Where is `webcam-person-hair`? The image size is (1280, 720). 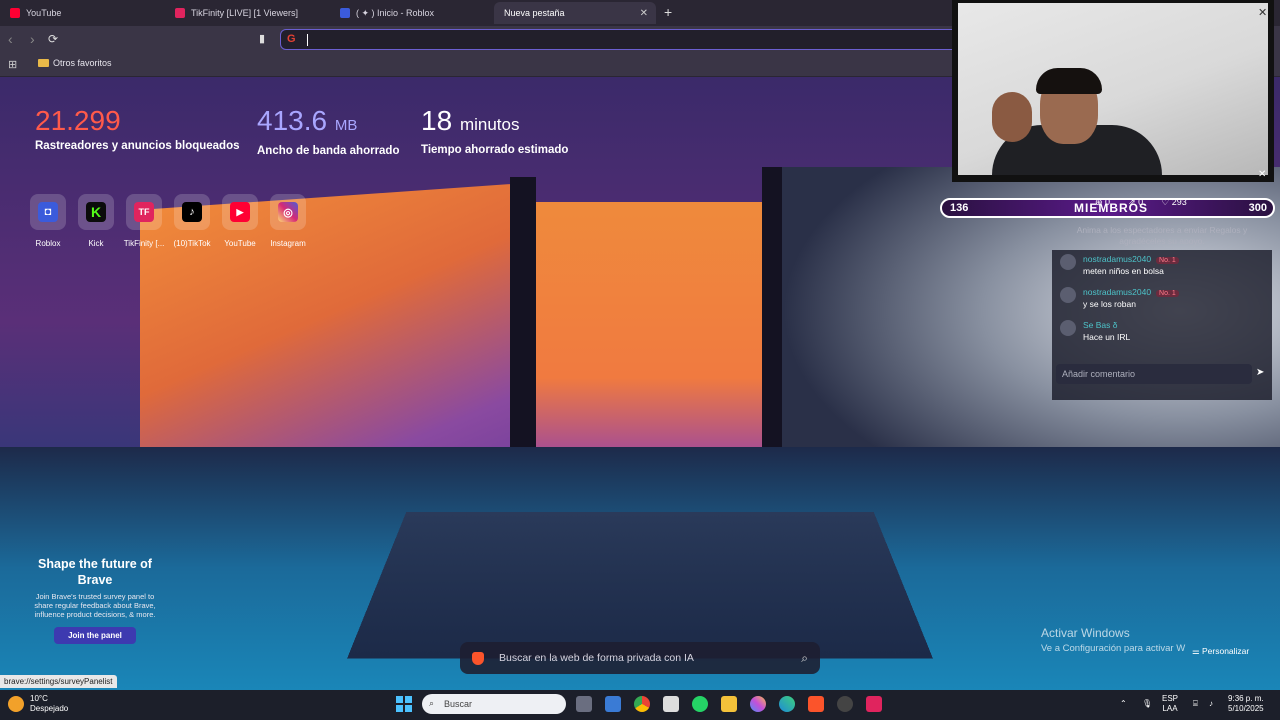 webcam-person-hair is located at coordinates (1069, 81).